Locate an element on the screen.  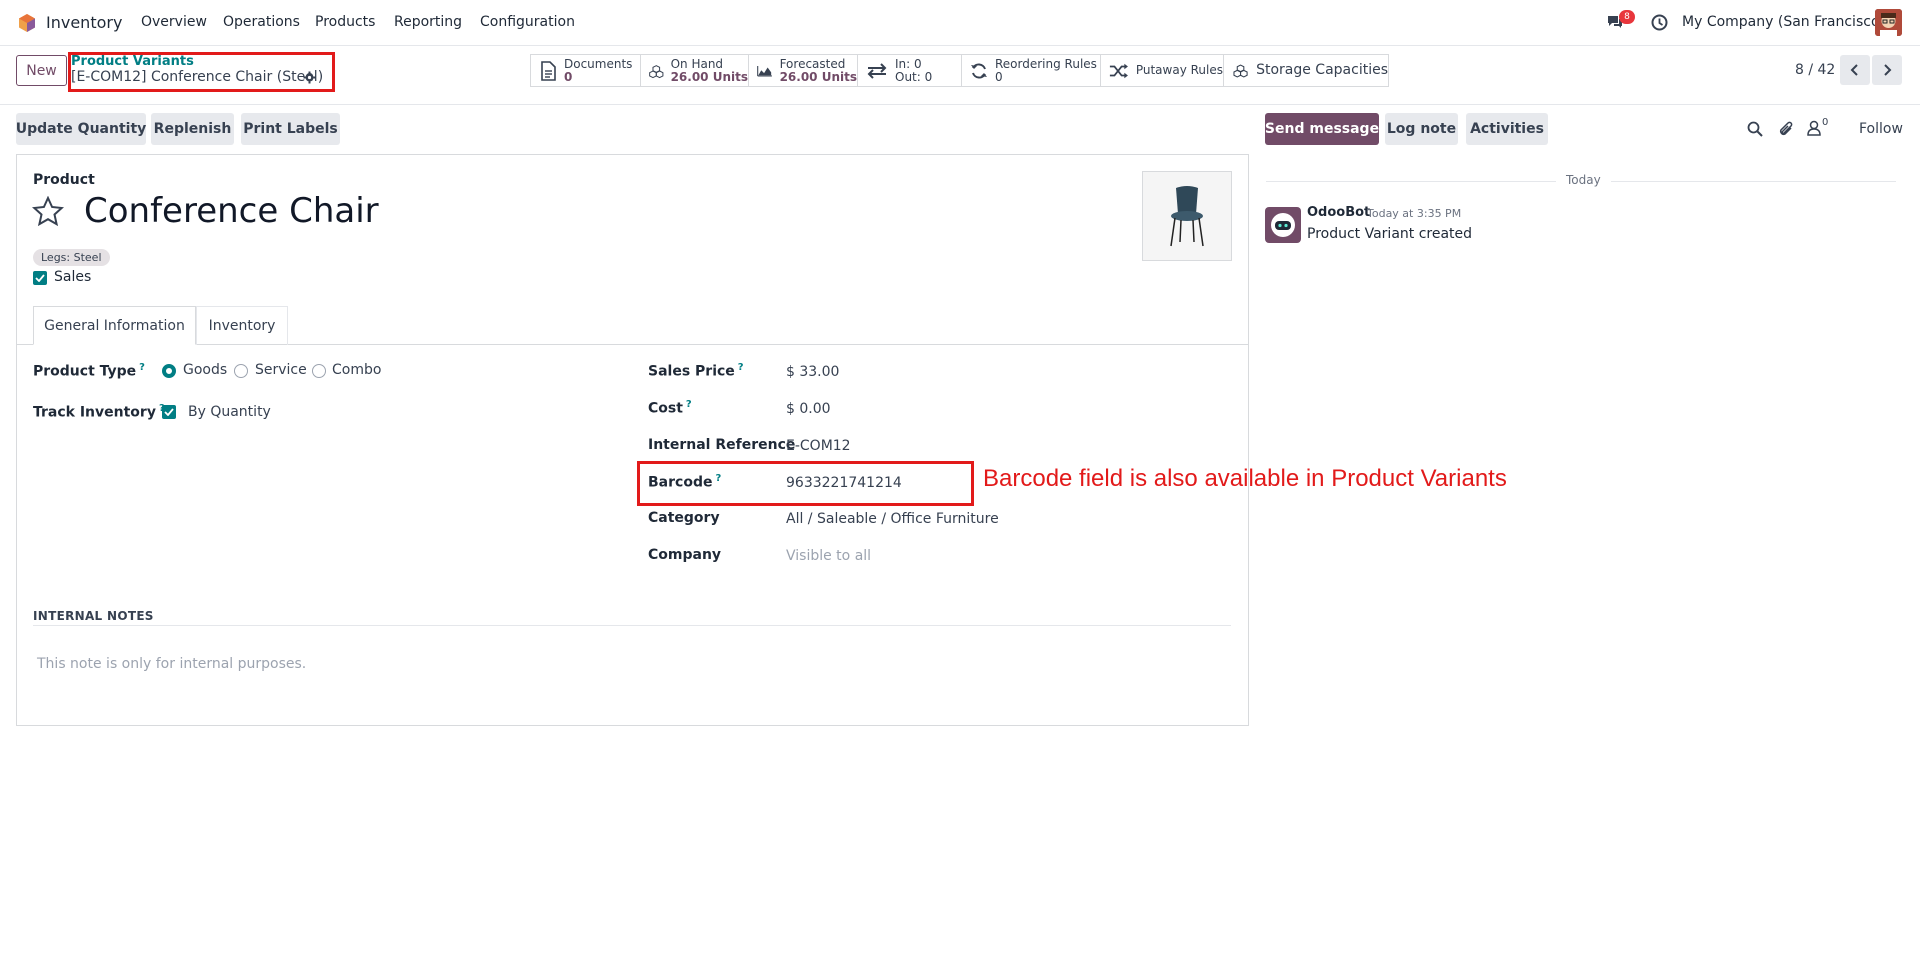
attribute-tag: Legs: Steel is located at coordinates (71, 257).